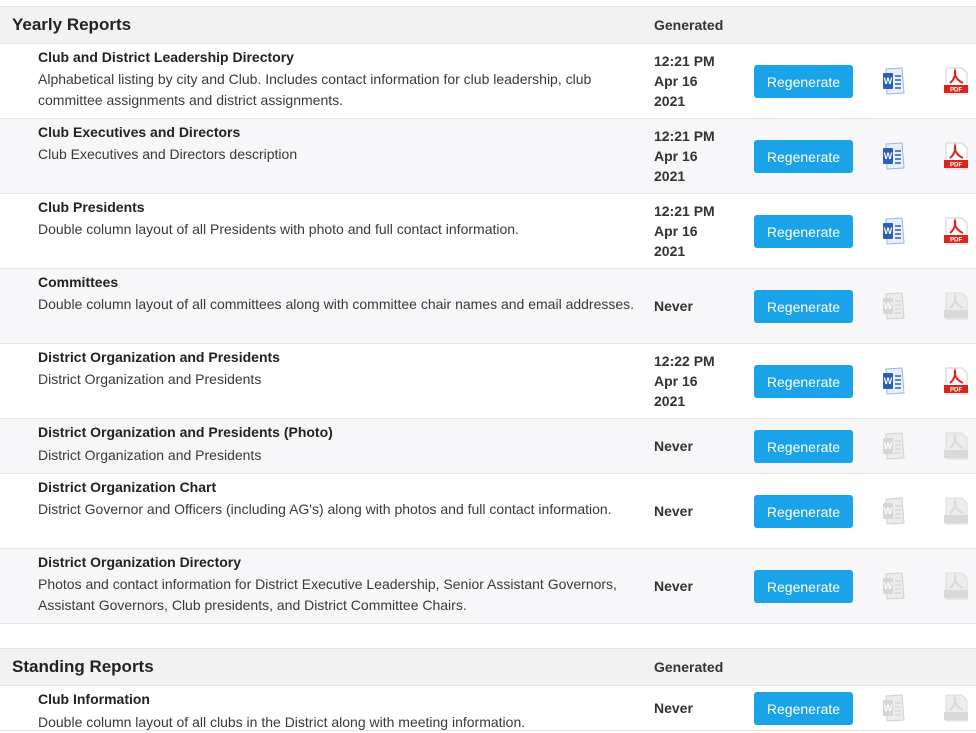 The width and height of the screenshot is (976, 733). I want to click on report-title: District Organization and Presidents, so click(159, 357).